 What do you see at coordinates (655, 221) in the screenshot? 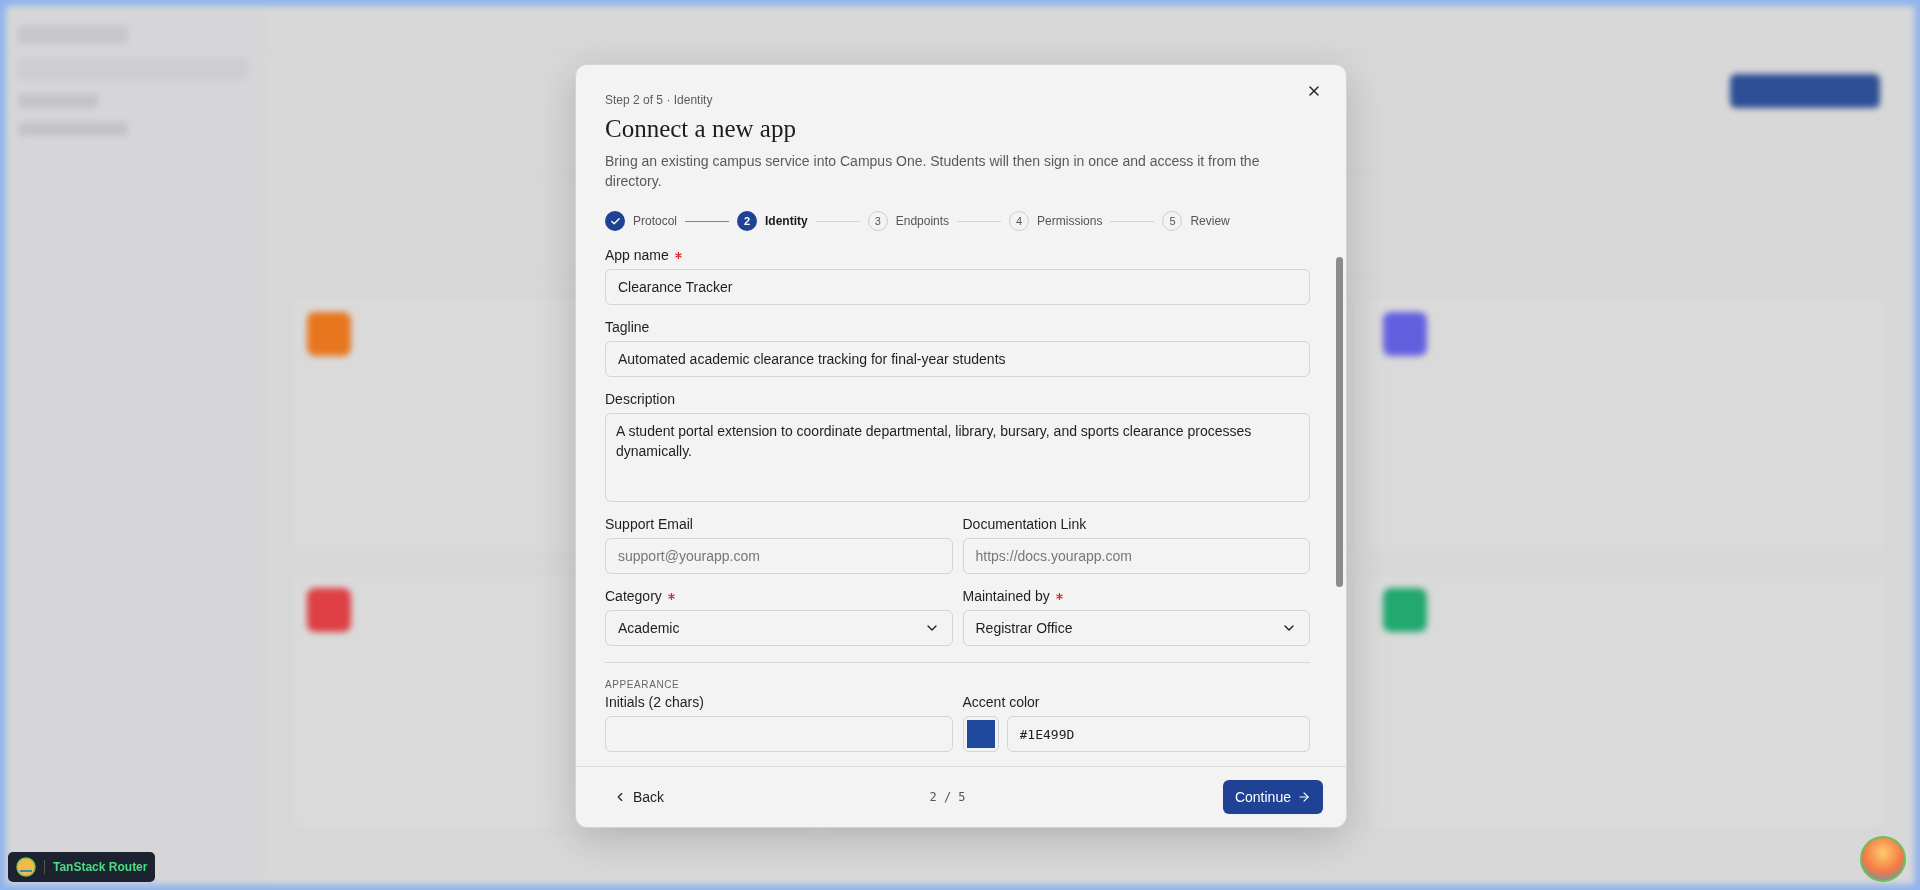
I see `step-label: Protocol` at bounding box center [655, 221].